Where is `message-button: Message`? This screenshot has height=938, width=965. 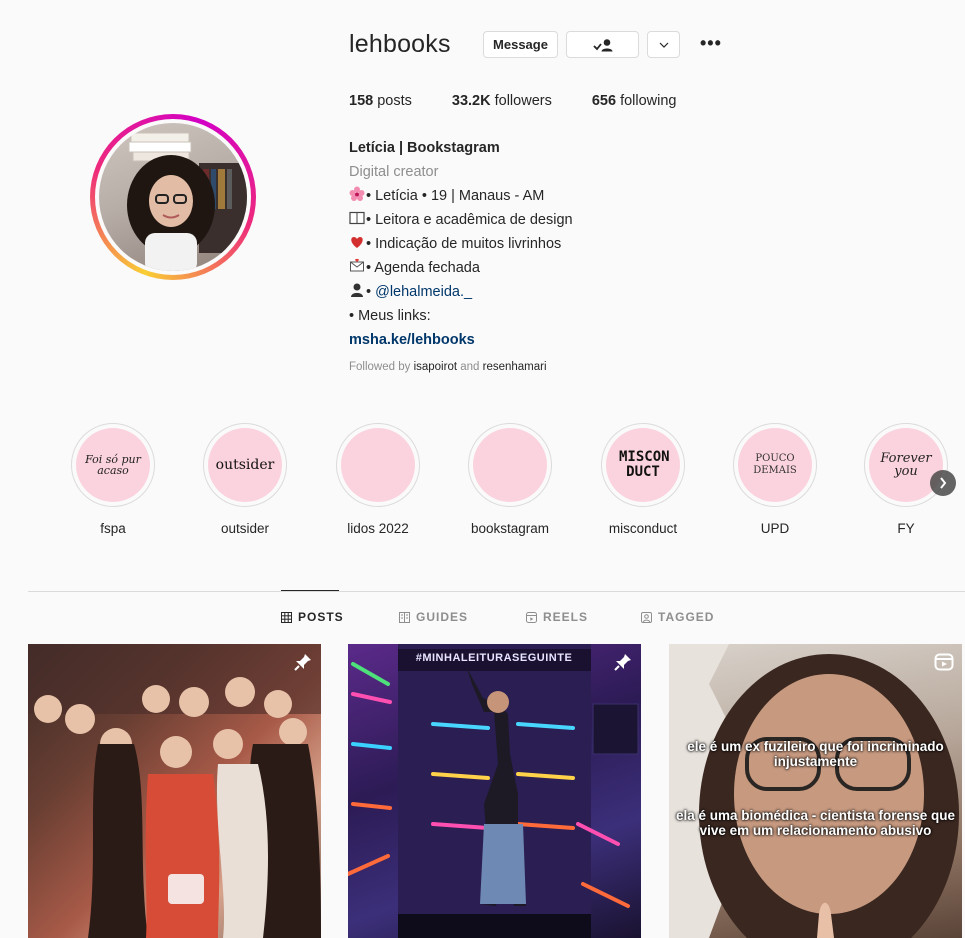
message-button: Message is located at coordinates (520, 44).